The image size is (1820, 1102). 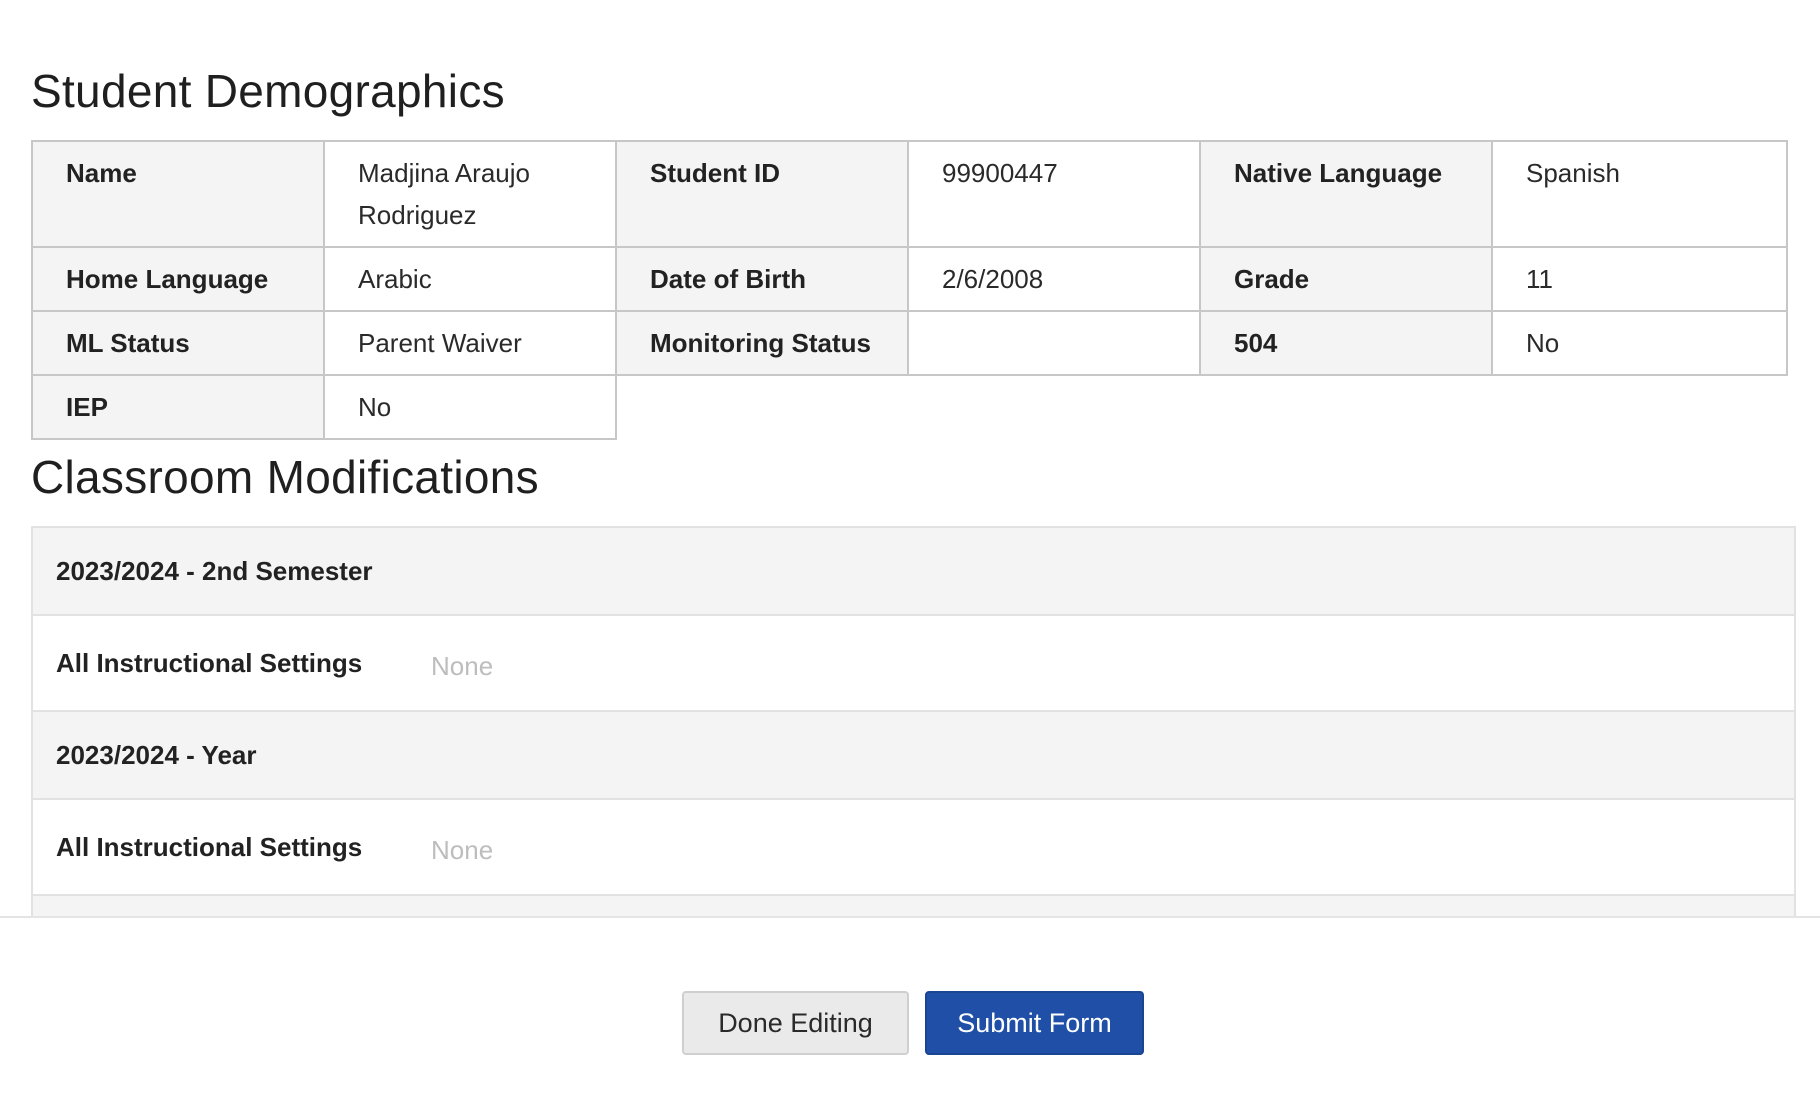 I want to click on home-language-label: Home Language, so click(x=178, y=279).